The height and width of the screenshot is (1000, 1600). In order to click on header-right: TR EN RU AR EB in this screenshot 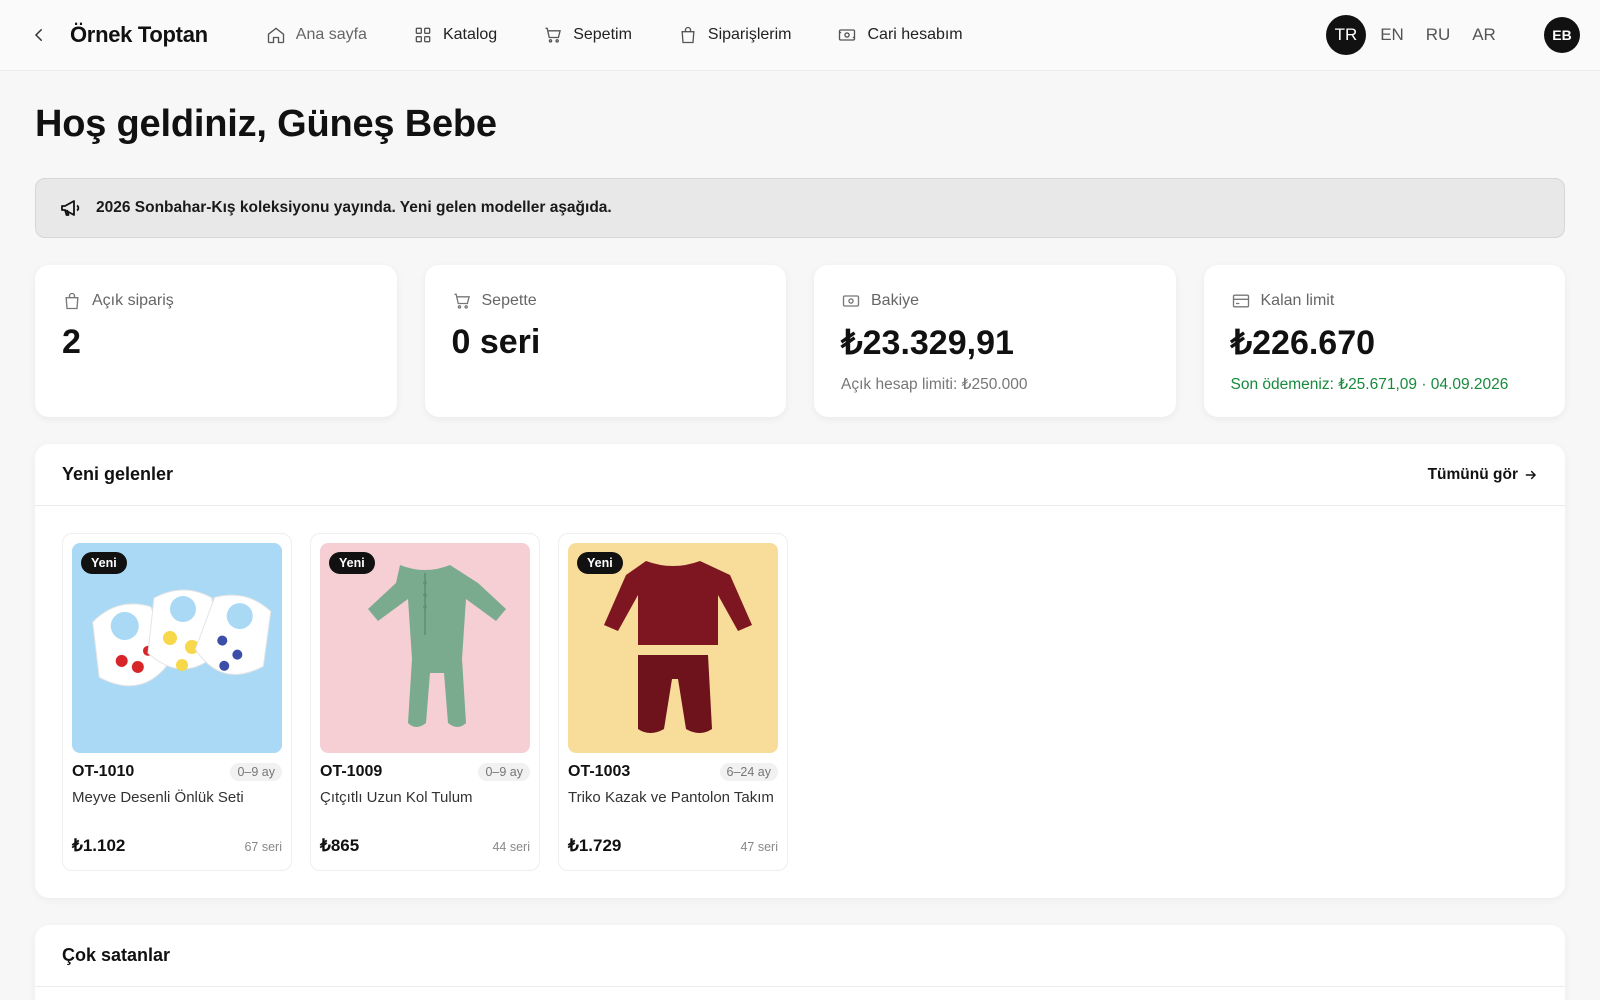, I will do `click(1450, 35)`.